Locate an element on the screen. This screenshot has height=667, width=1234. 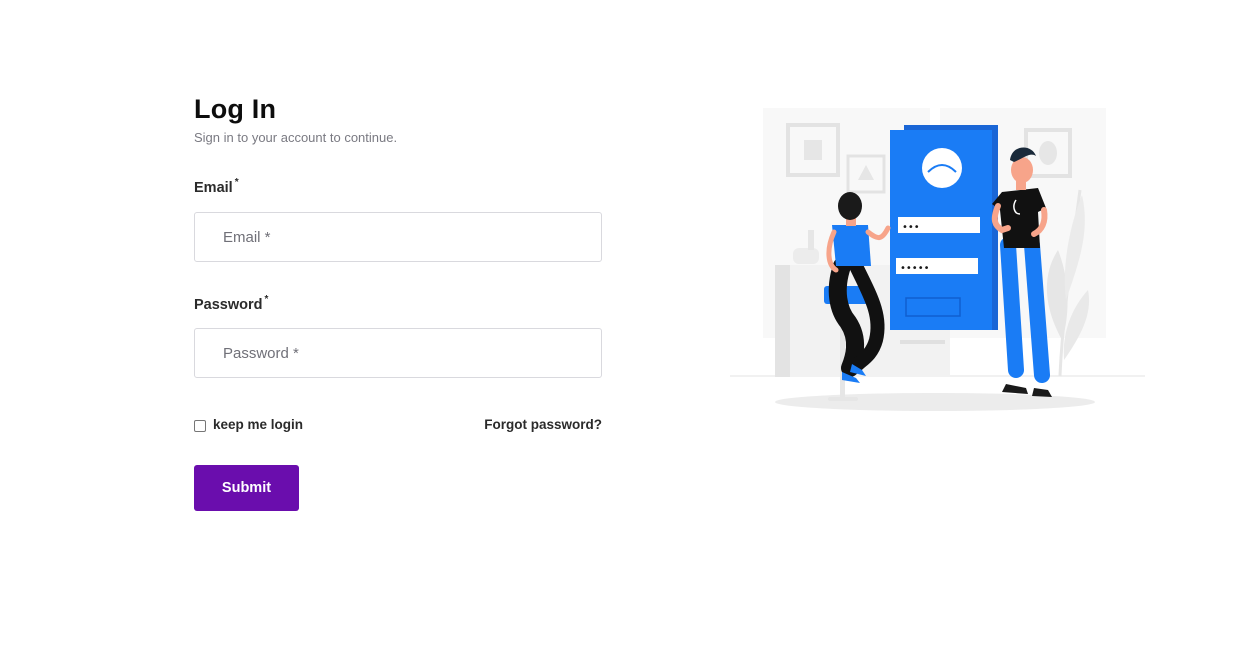
page-title: Log In is located at coordinates (235, 109).